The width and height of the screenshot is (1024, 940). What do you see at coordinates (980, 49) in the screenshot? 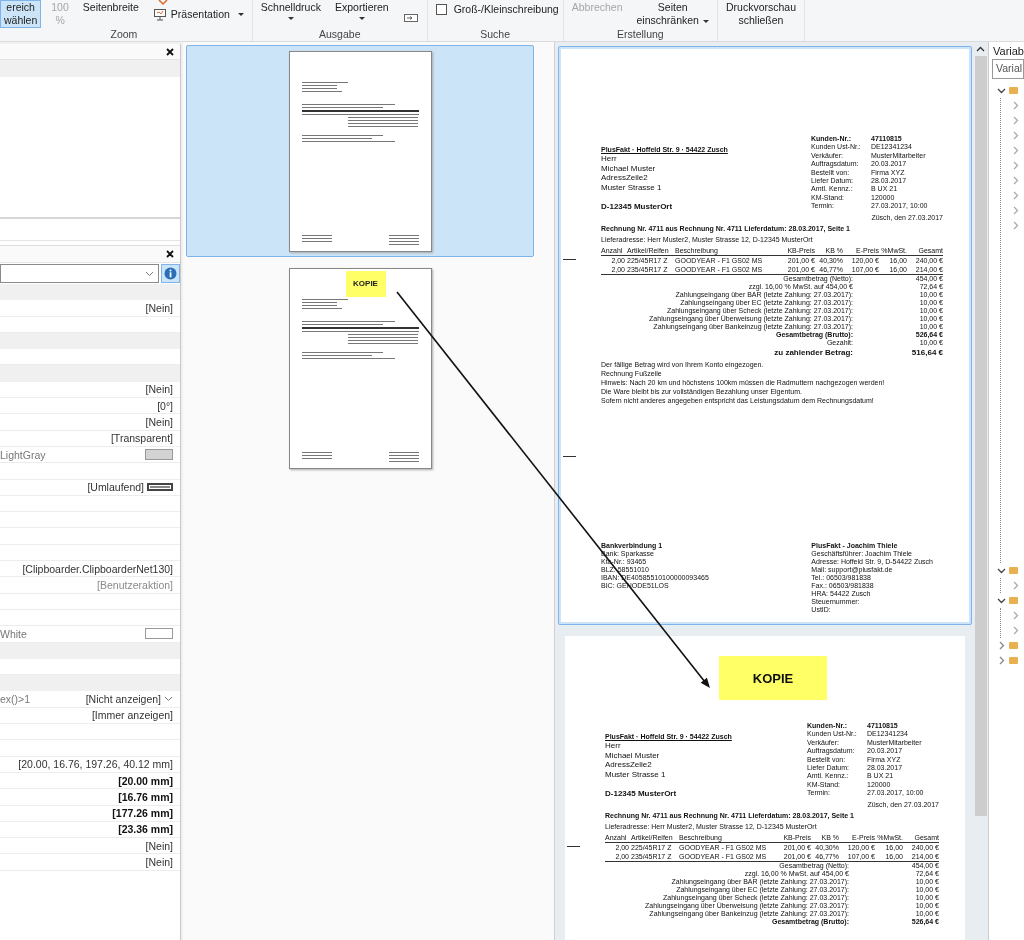
I see `scroll-up-icon` at bounding box center [980, 49].